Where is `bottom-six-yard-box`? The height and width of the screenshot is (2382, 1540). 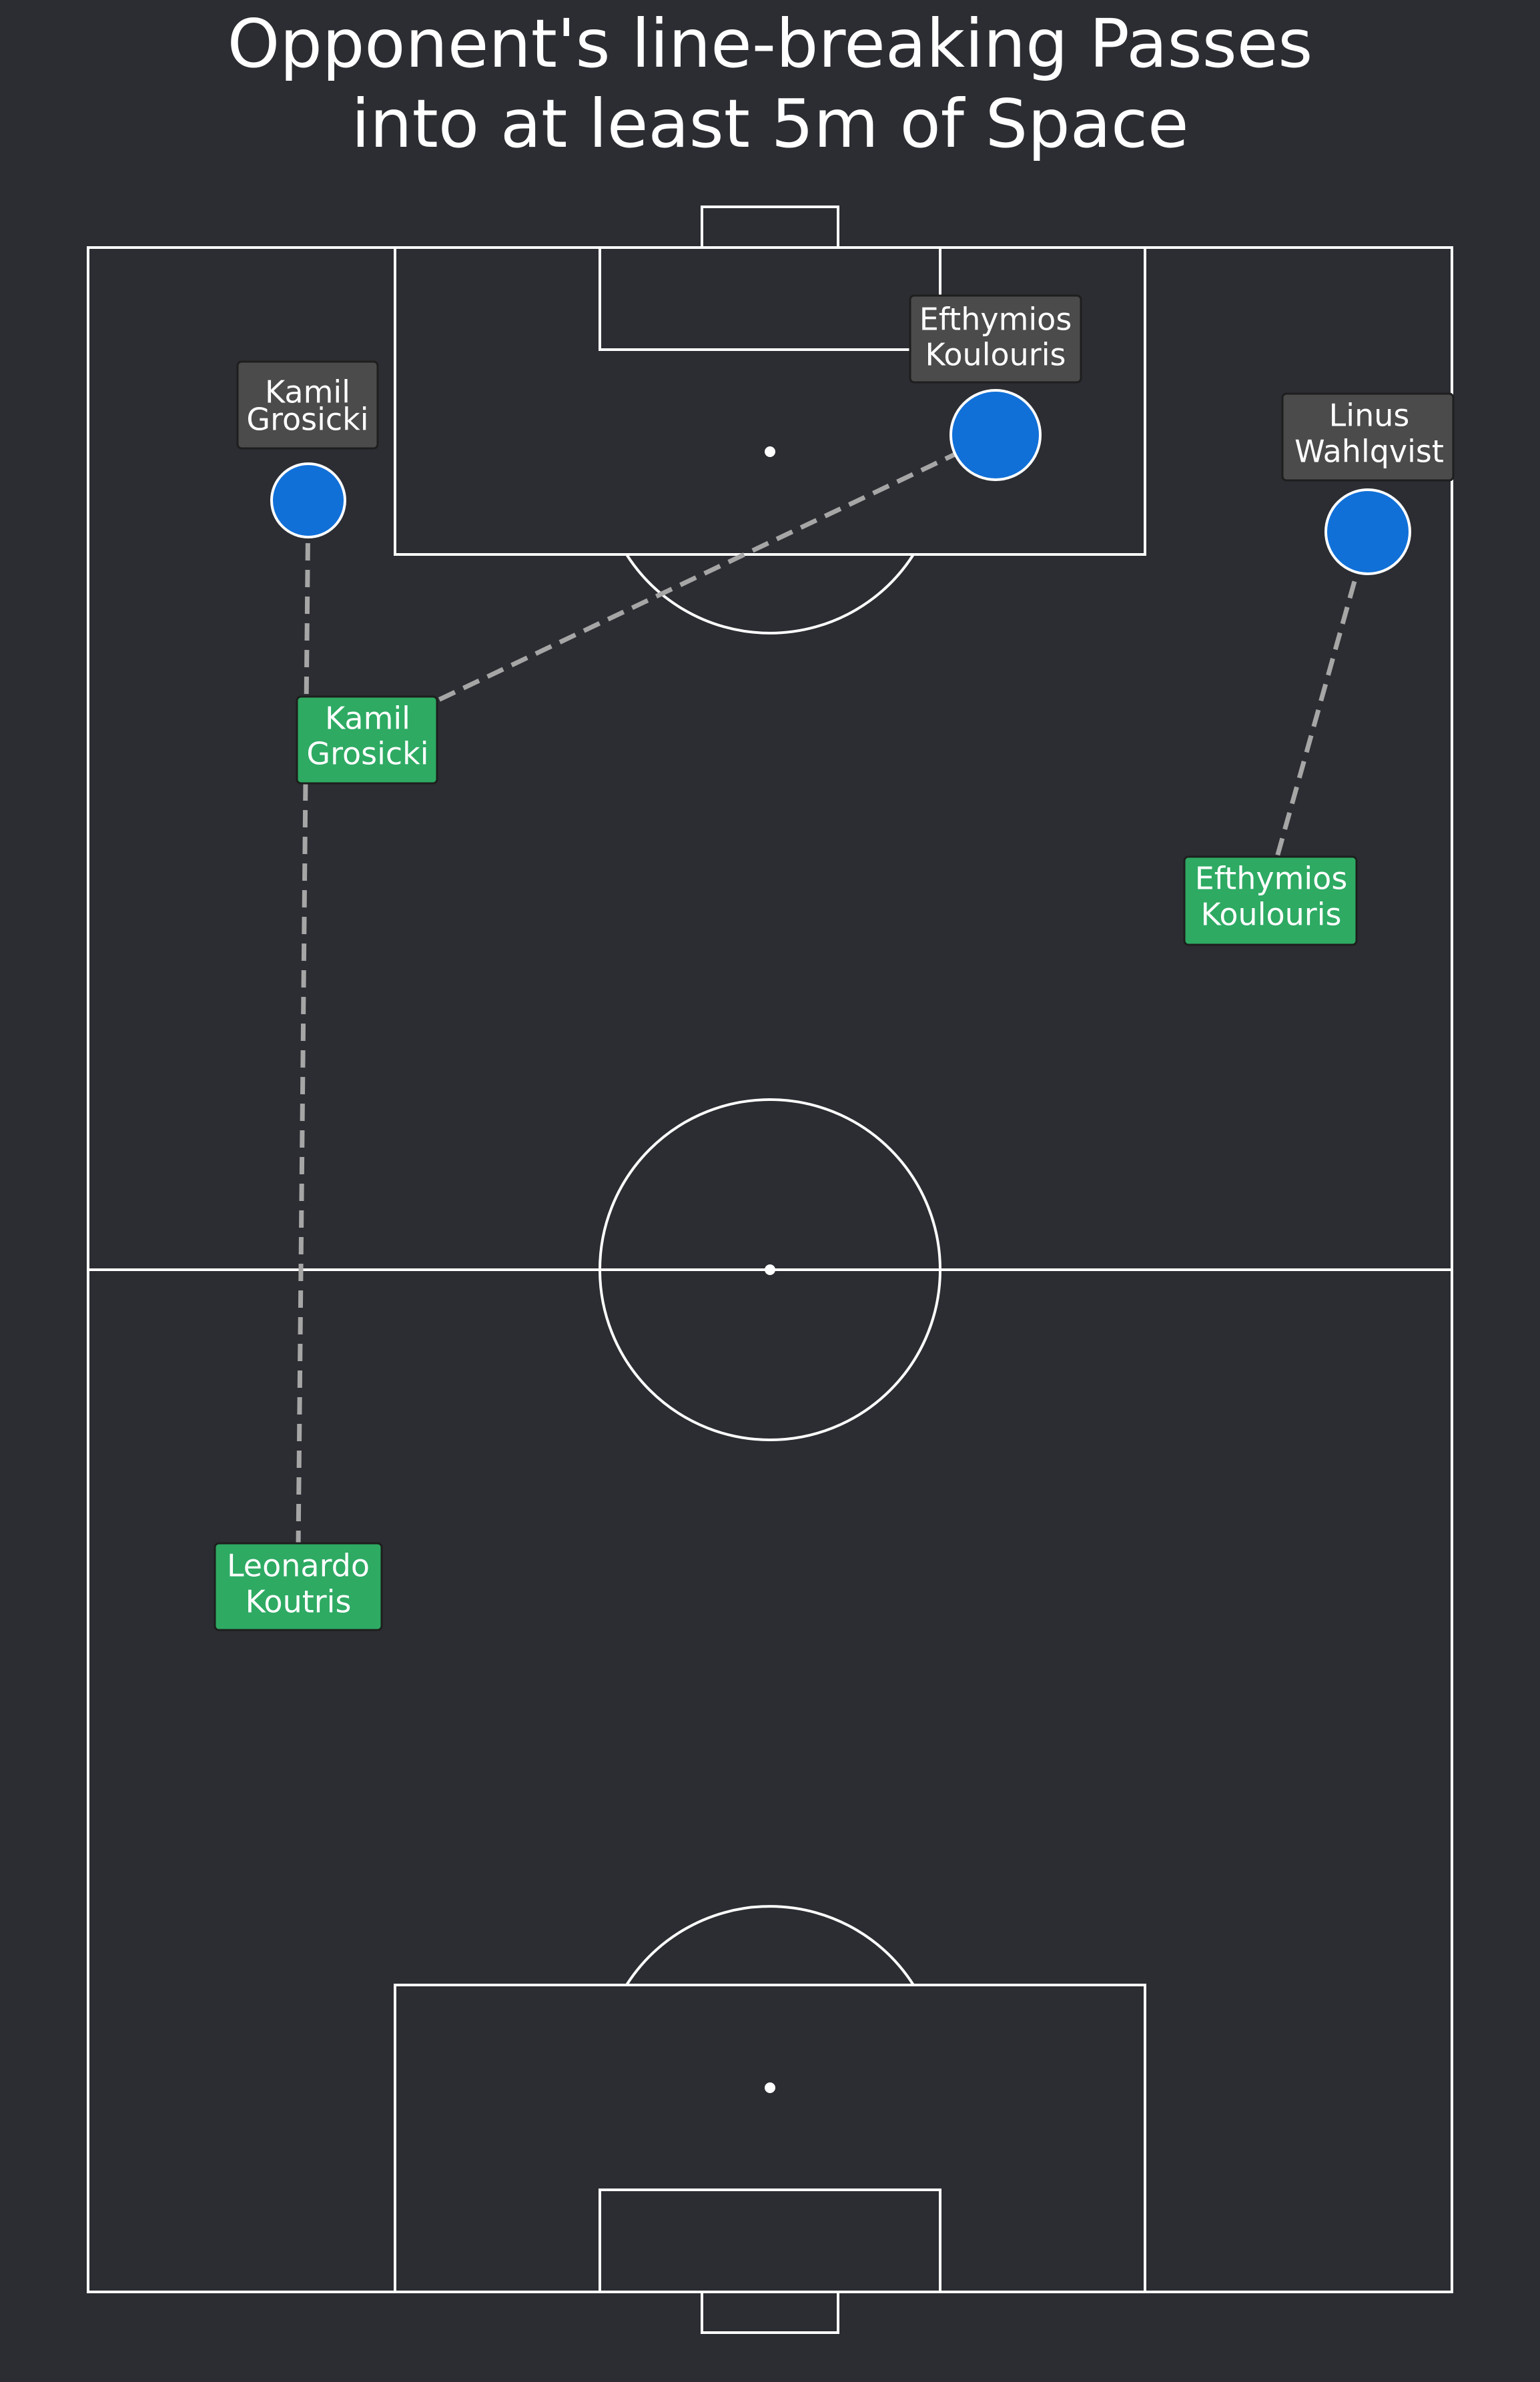
bottom-six-yard-box is located at coordinates (770, 2241).